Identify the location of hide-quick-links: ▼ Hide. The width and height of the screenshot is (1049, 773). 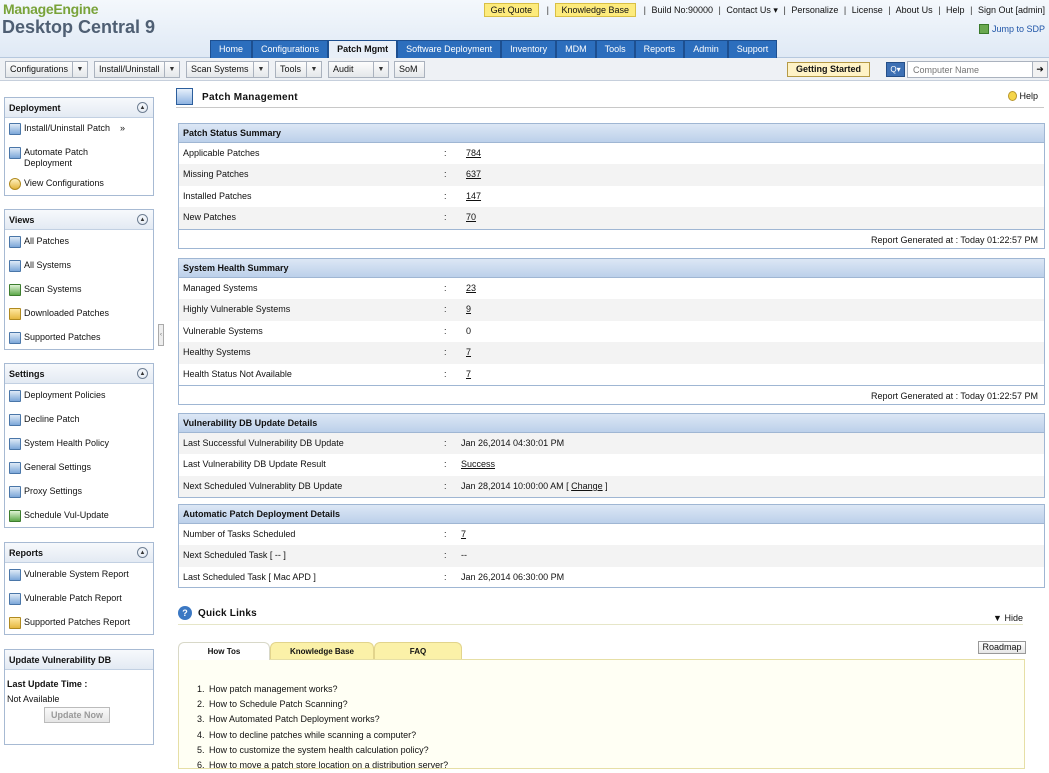
(1008, 618).